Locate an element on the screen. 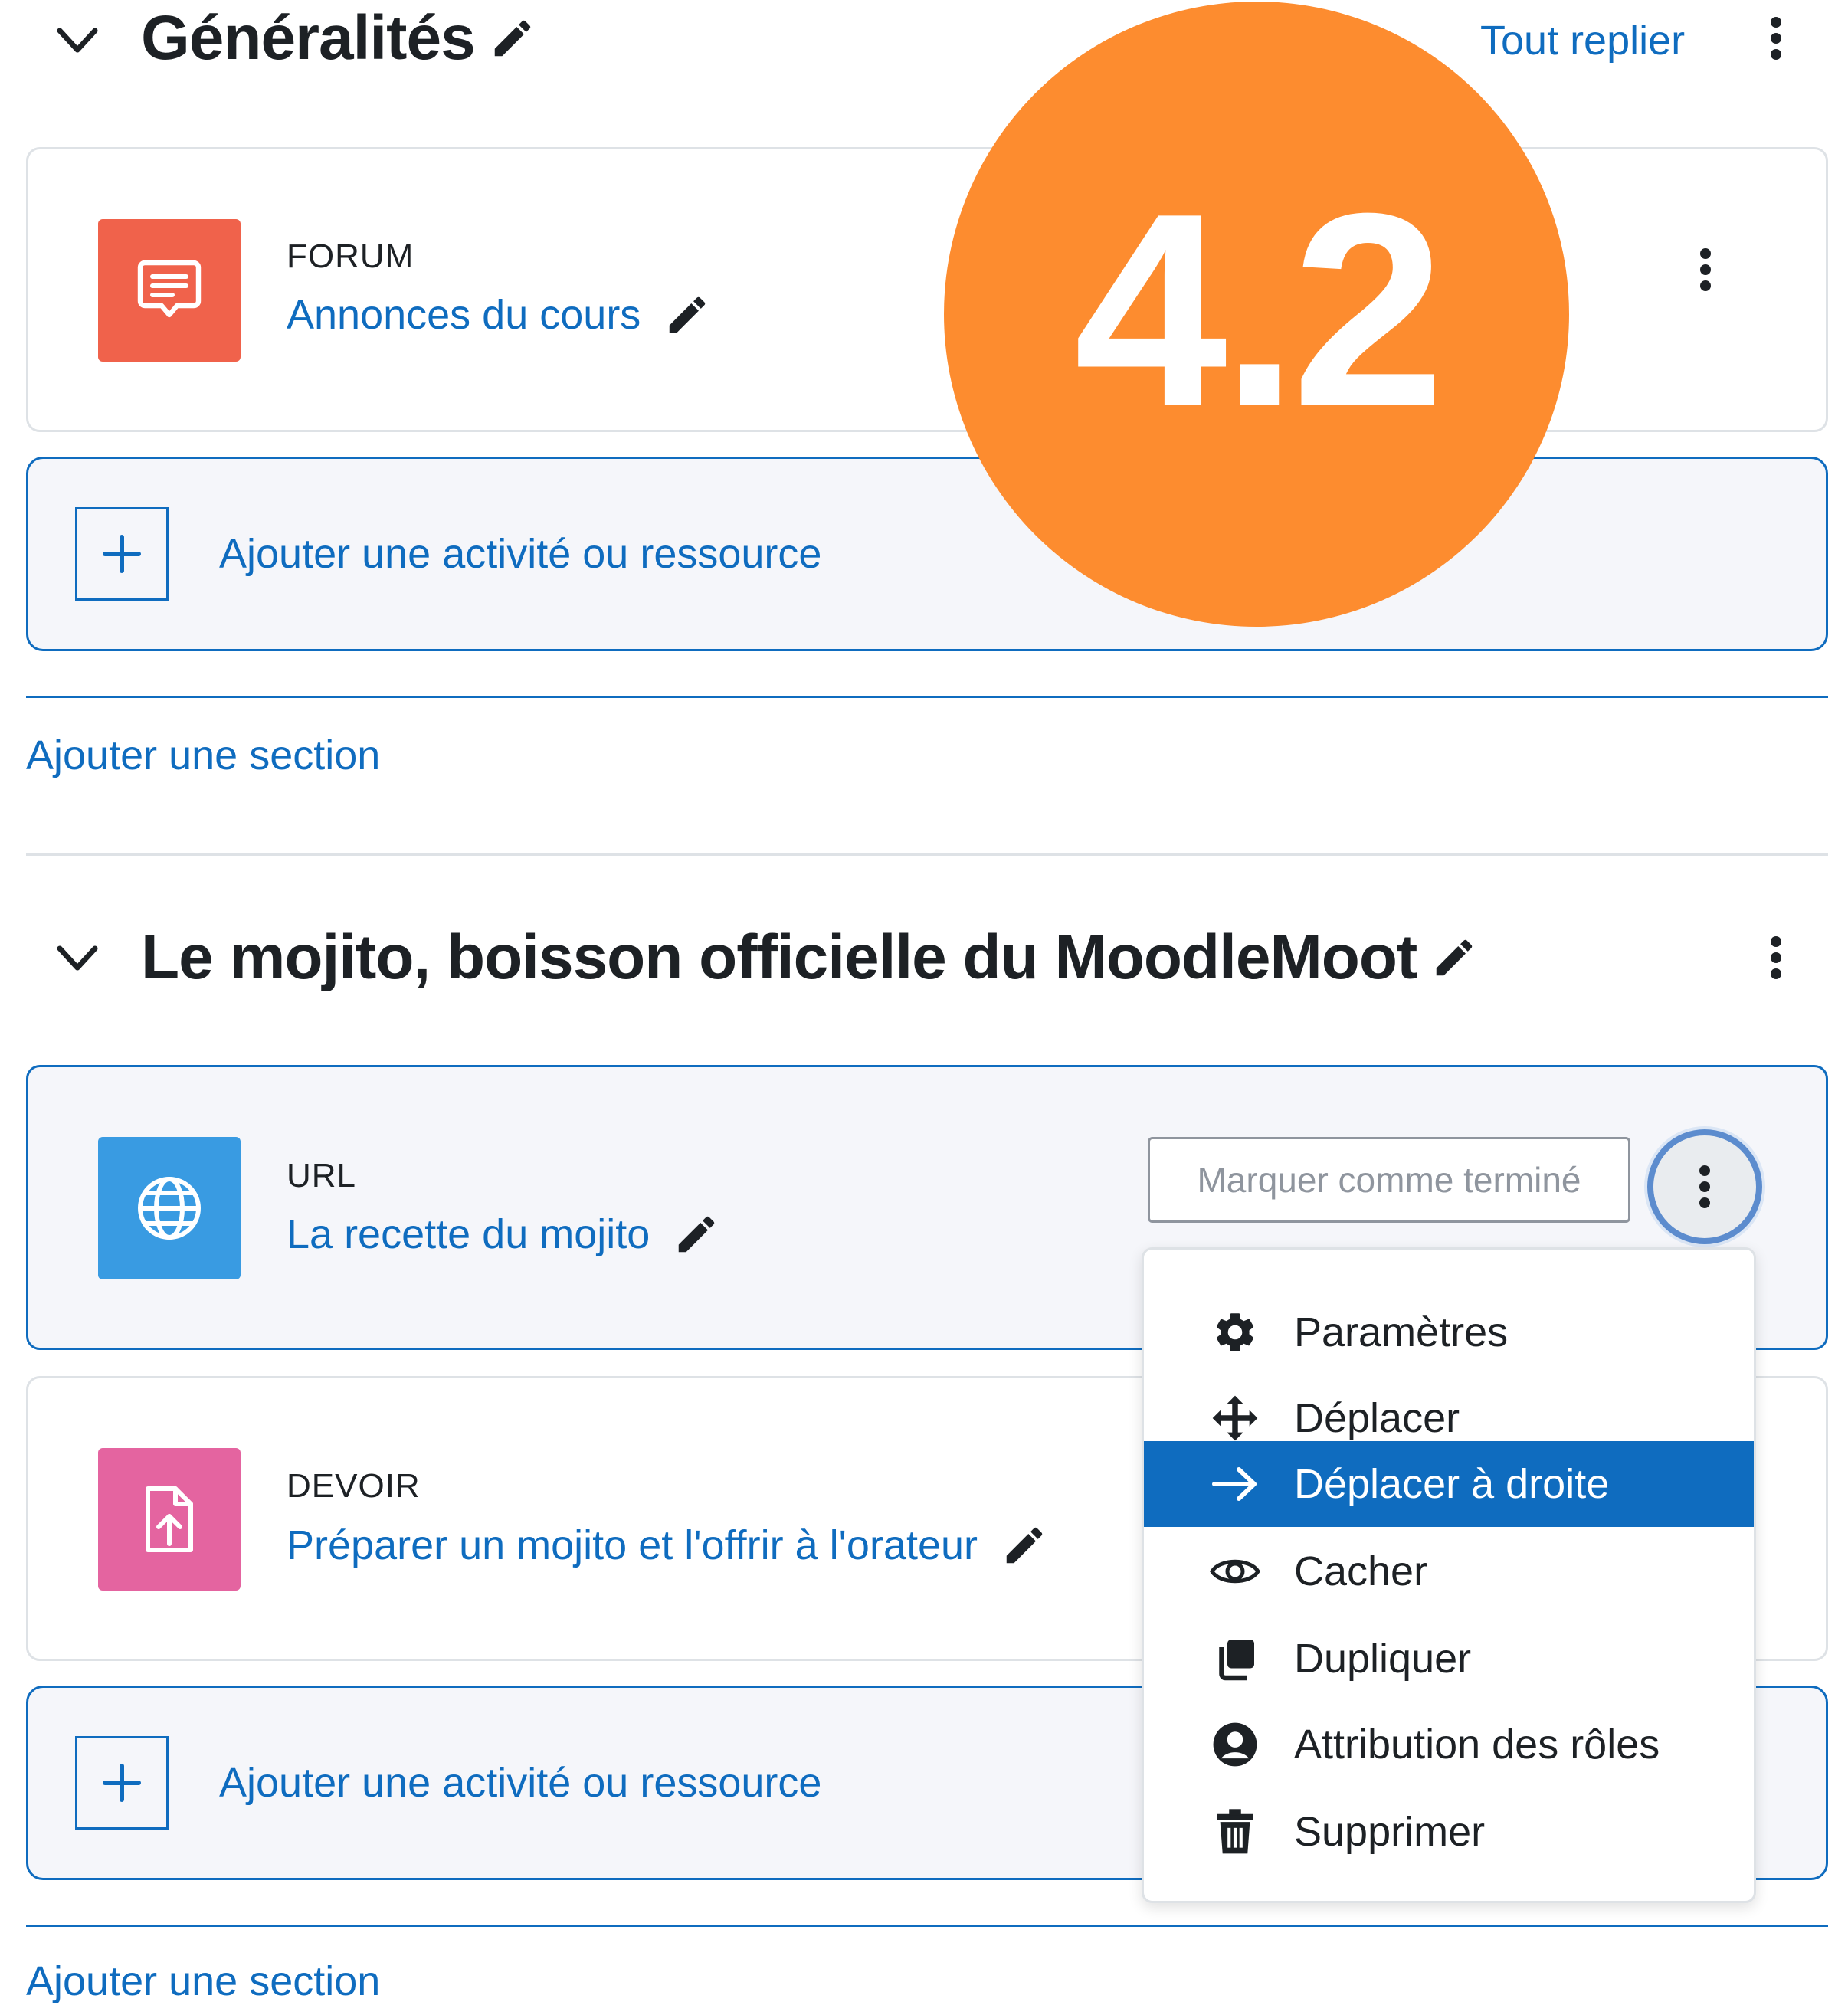 This screenshot has width=1848, height=2005. activity-type: FORUM is located at coordinates (350, 256).